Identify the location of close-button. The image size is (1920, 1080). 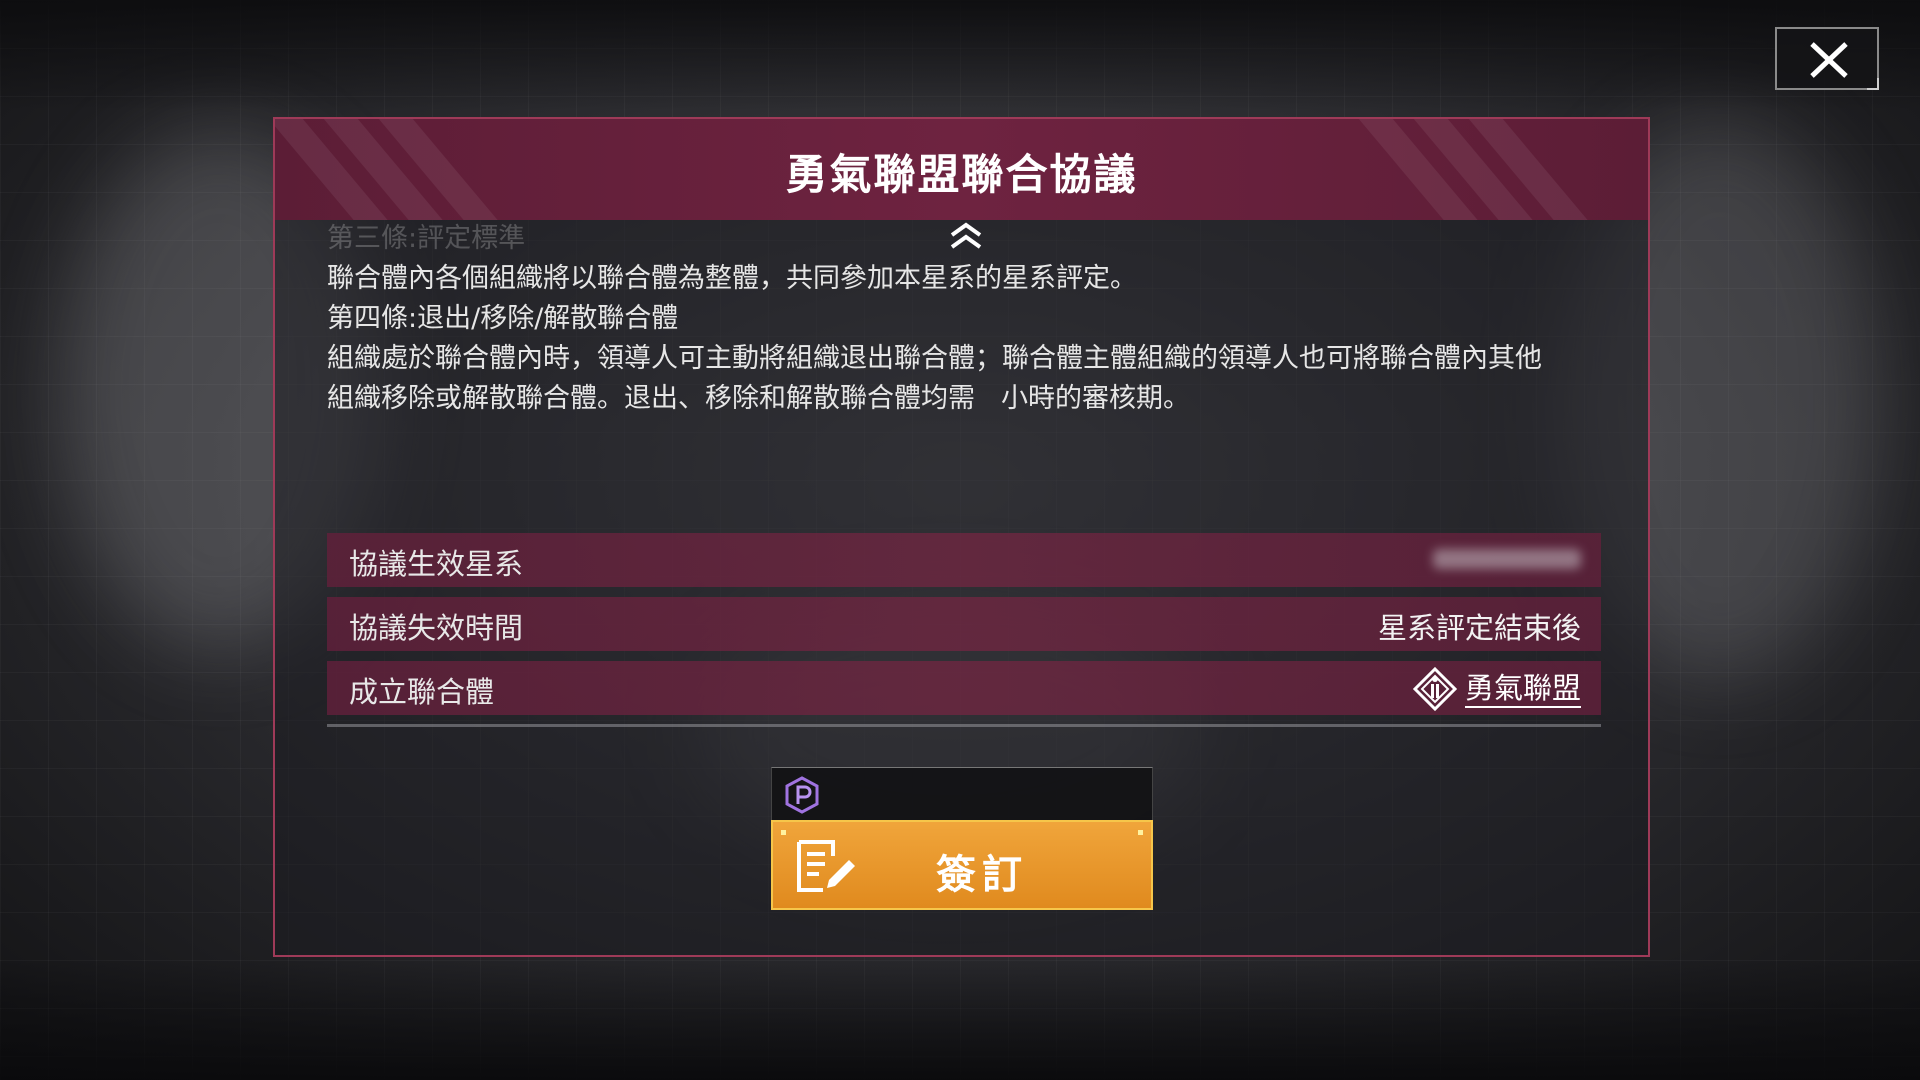
(1827, 58).